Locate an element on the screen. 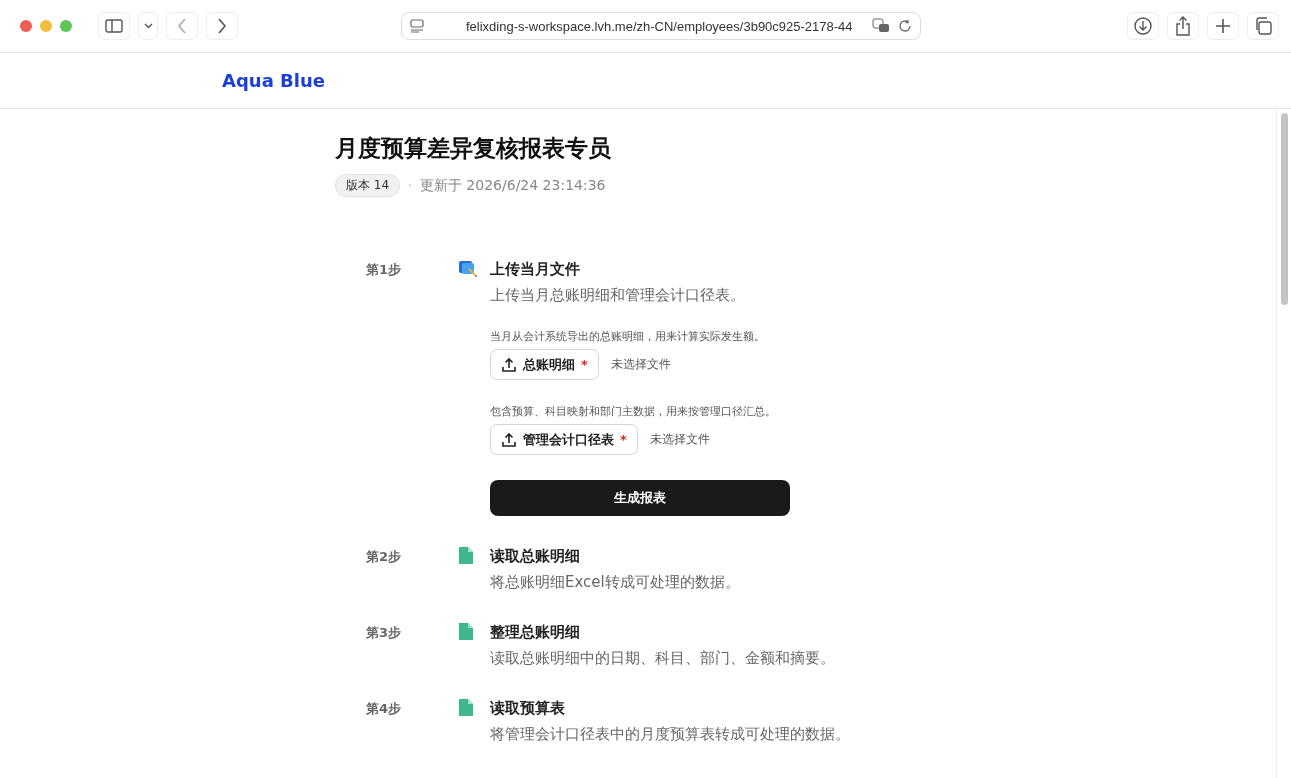 The height and width of the screenshot is (778, 1291). step-description: 上传当月总账明细和管理会计口径表。 is located at coordinates (618, 295).